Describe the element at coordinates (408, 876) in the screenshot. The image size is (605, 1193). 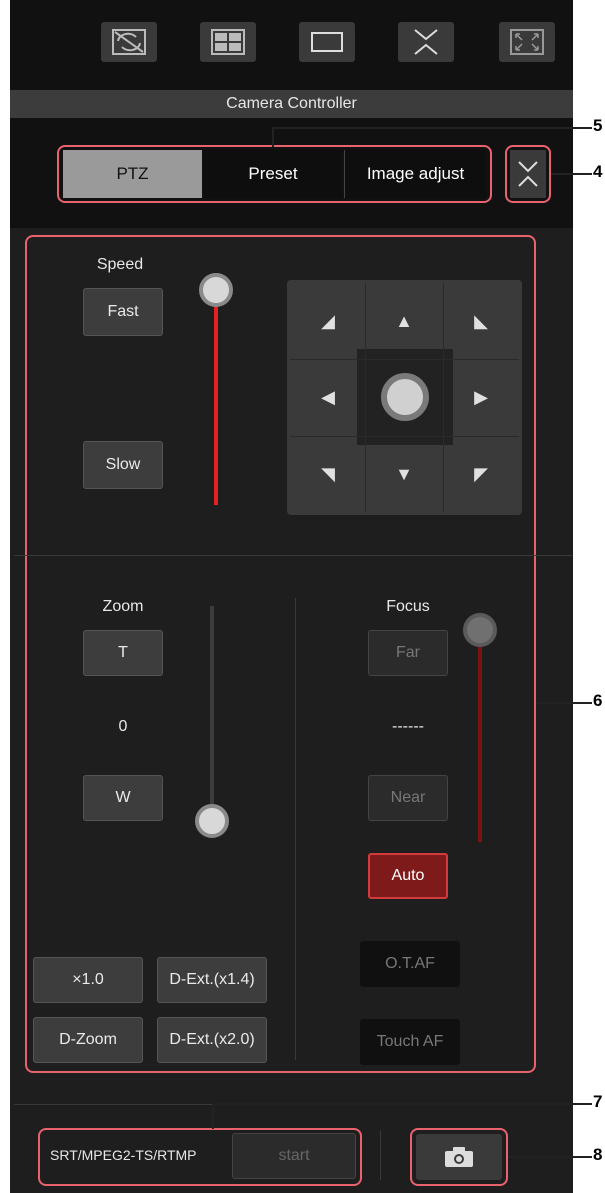
I see `focus-auto-button: Auto` at that location.